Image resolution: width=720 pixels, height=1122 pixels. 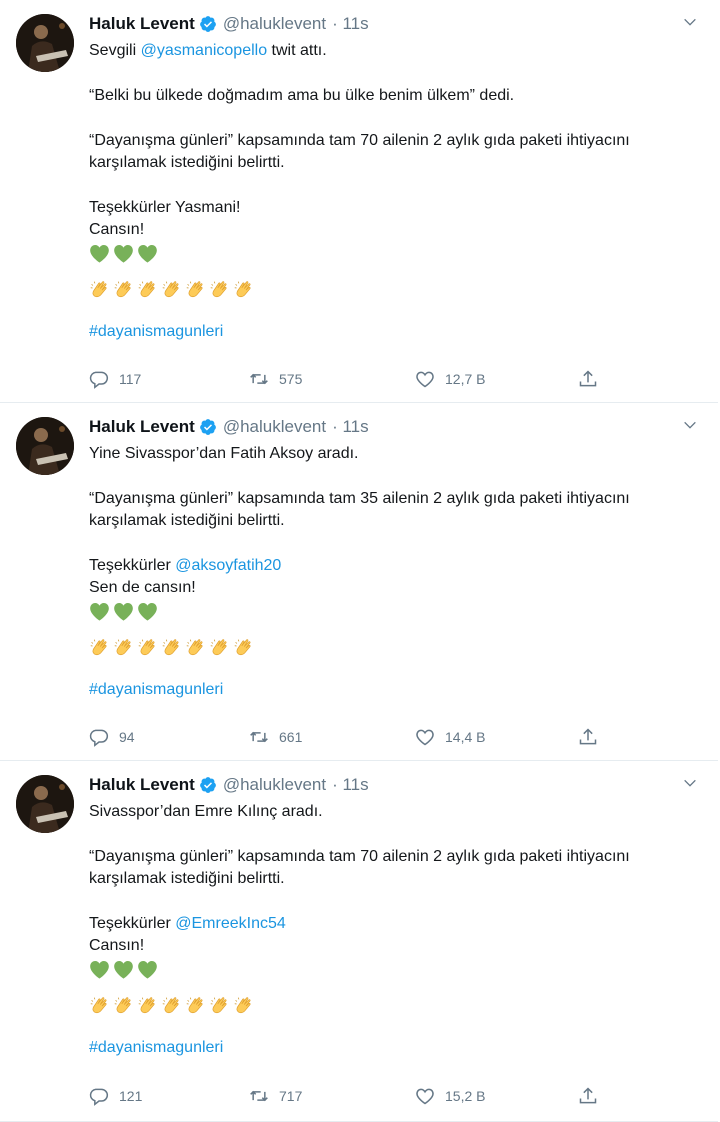 I want to click on reply-button: 94, so click(x=112, y=737).